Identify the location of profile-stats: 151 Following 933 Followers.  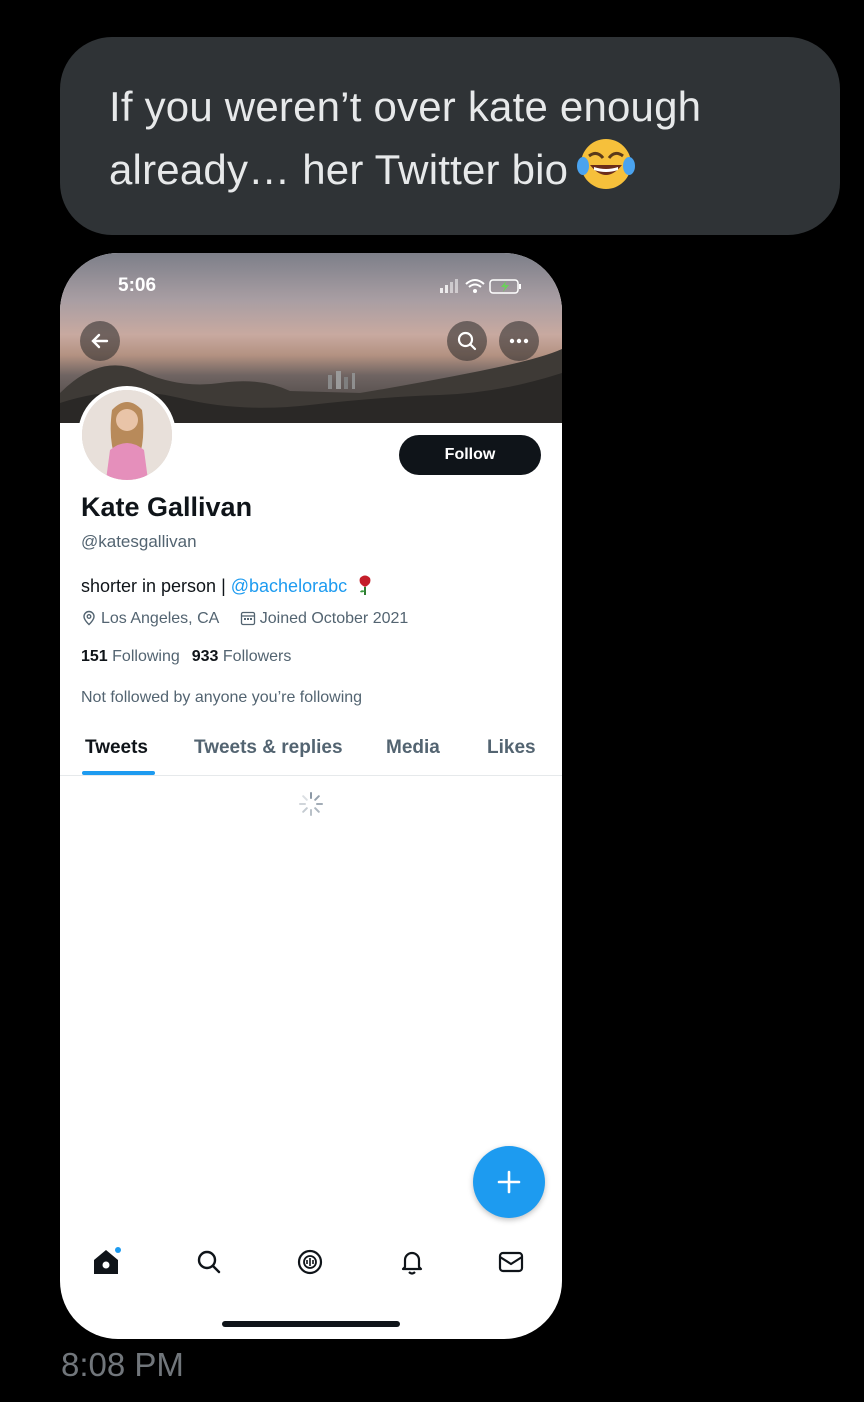
(186, 657).